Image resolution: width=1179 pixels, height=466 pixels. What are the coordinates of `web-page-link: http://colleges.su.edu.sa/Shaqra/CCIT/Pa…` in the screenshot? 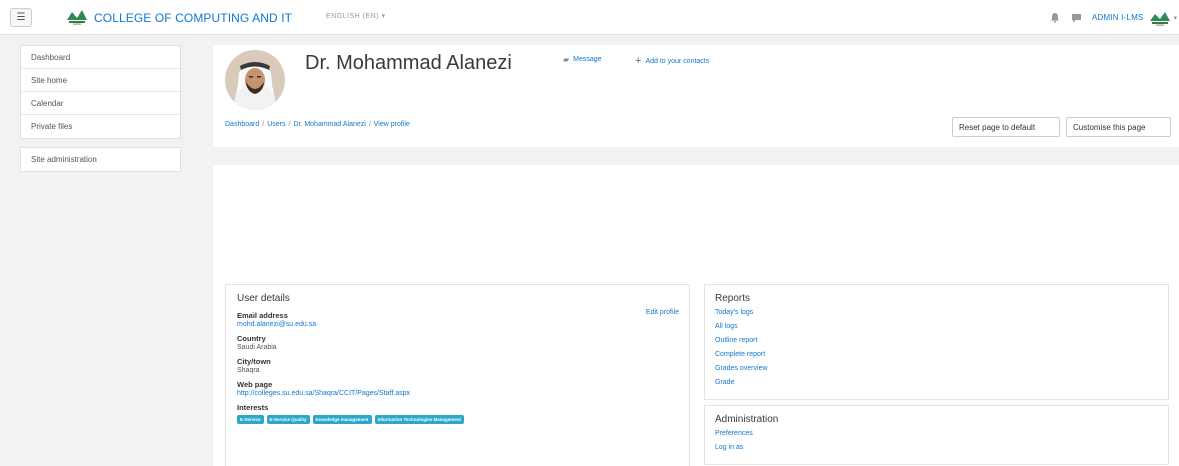 It's located at (457, 393).